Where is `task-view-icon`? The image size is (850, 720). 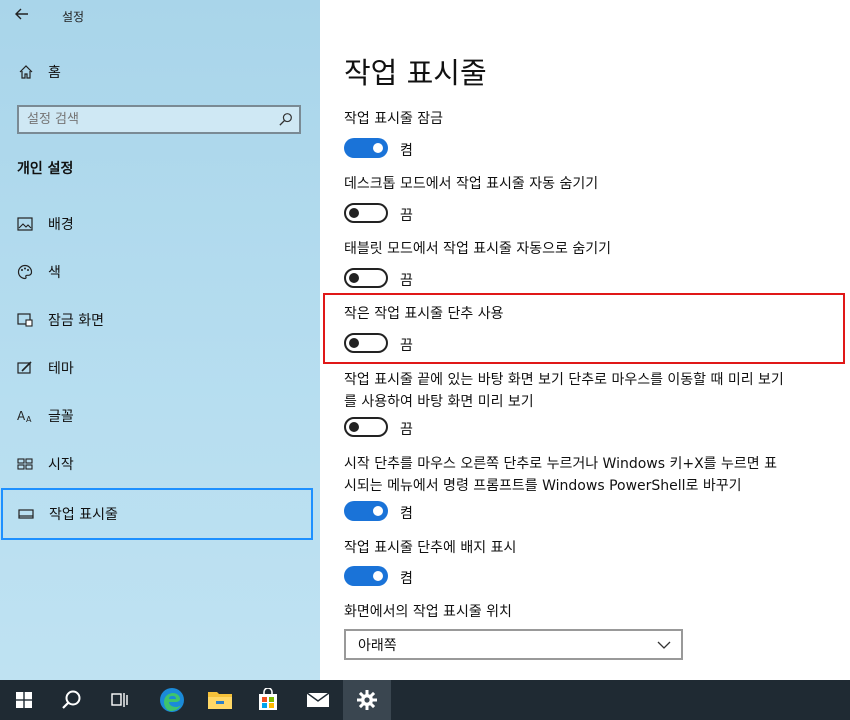 task-view-icon is located at coordinates (119, 700).